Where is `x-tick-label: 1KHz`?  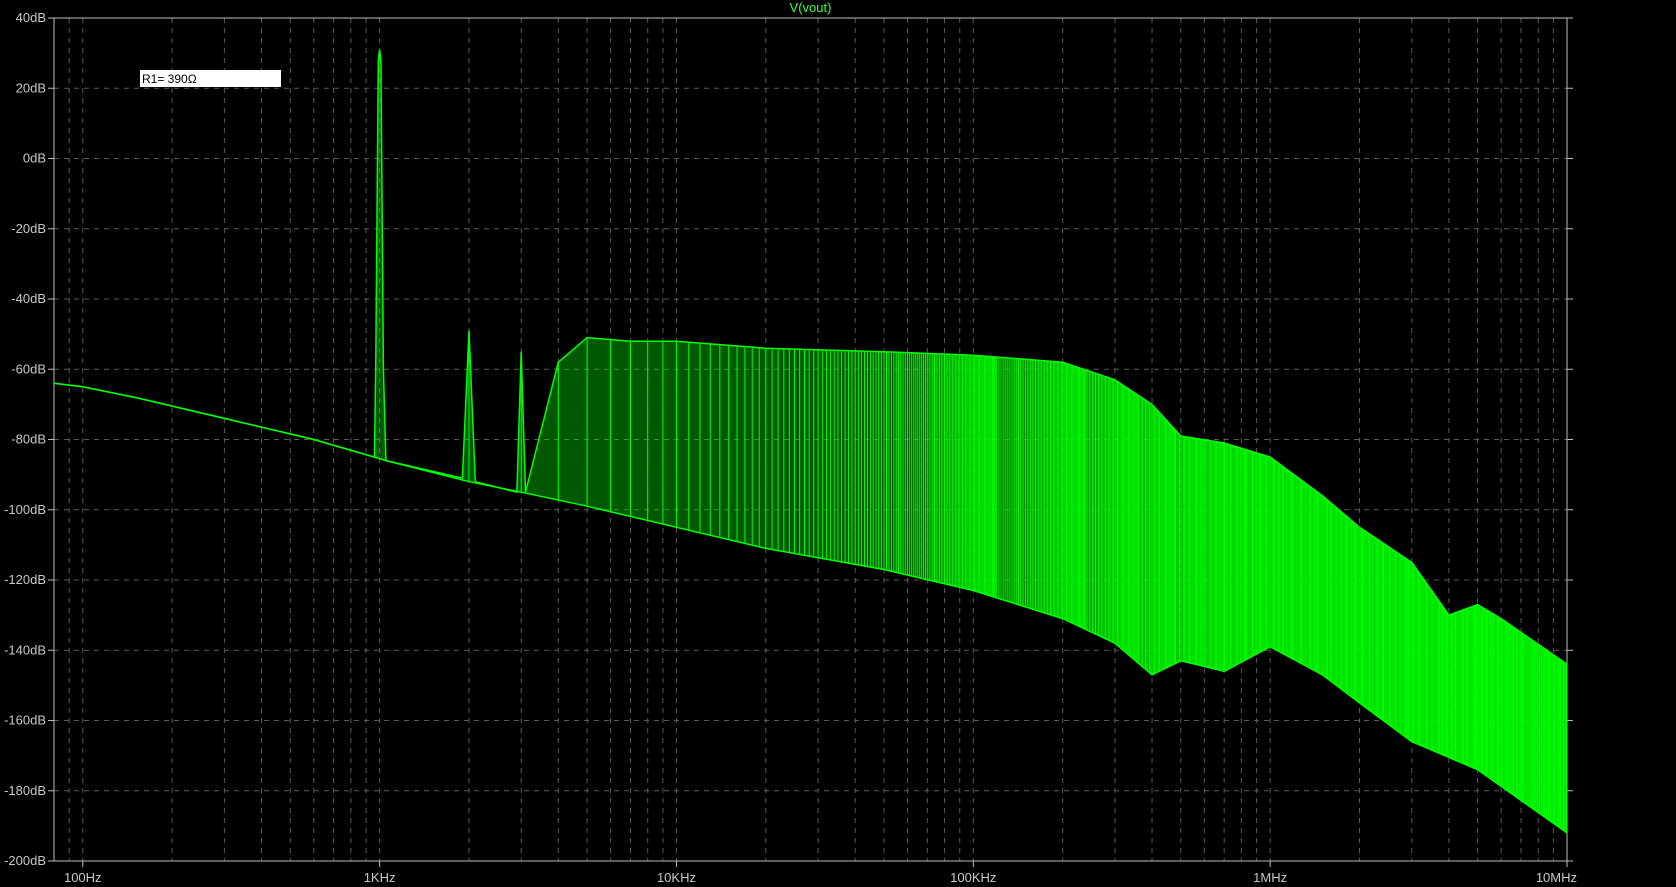 x-tick-label: 1KHz is located at coordinates (380, 877).